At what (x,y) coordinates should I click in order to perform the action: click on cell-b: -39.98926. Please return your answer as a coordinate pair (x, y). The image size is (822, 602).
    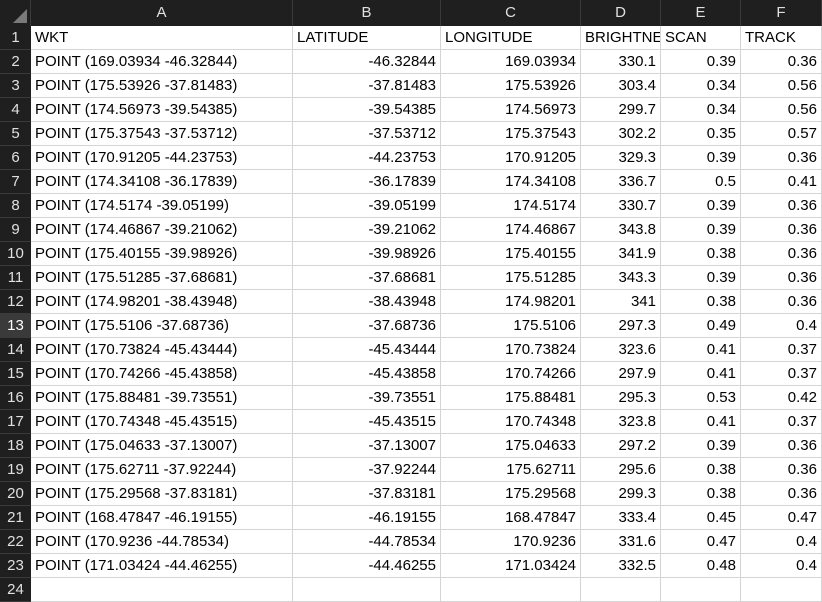
    Looking at the image, I should click on (367, 254).